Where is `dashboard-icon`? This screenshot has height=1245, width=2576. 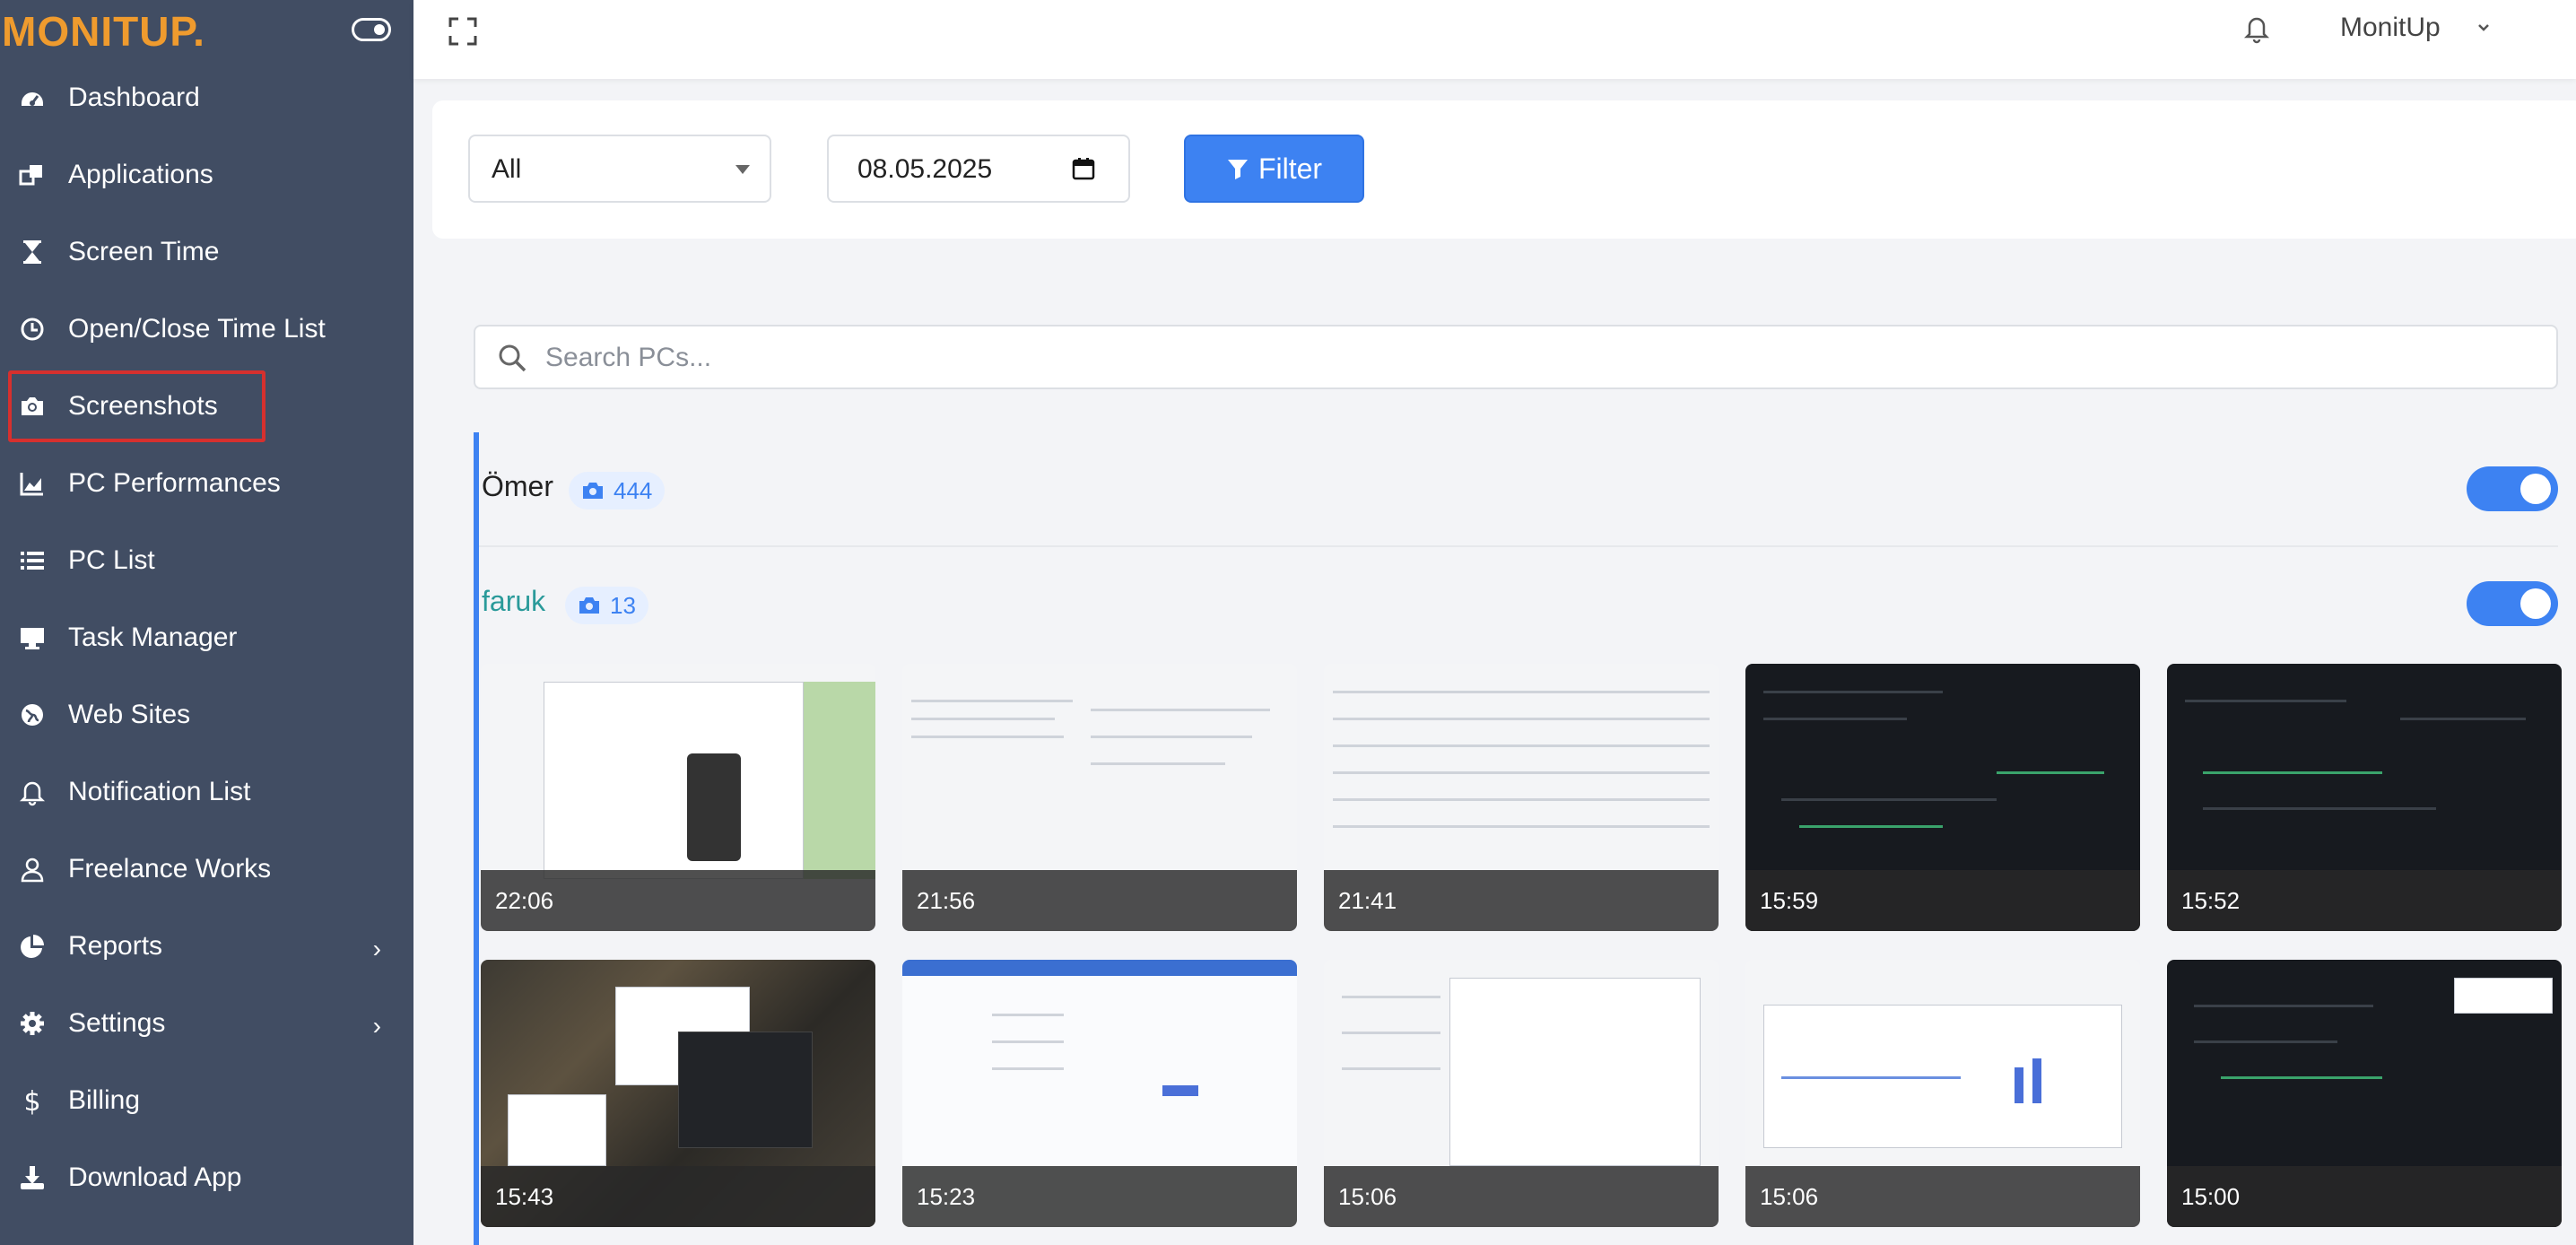 dashboard-icon is located at coordinates (32, 98).